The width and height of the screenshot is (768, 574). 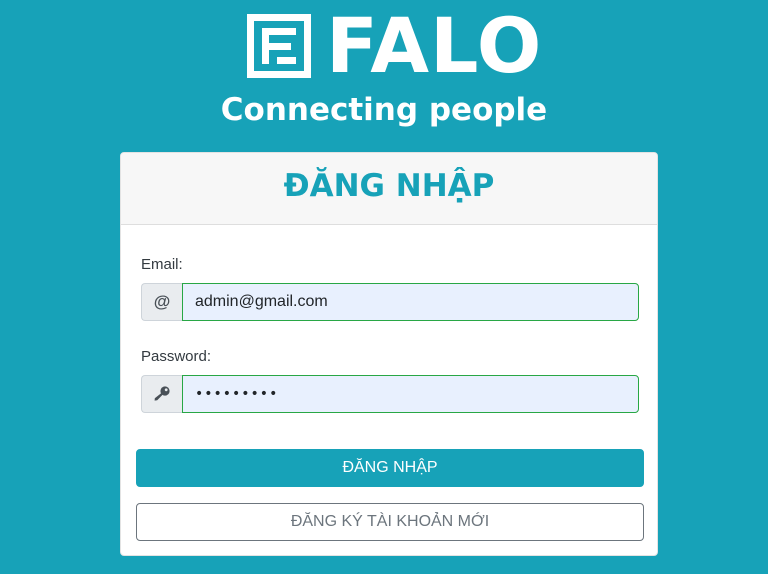 I want to click on password-addon, so click(x=161, y=394).